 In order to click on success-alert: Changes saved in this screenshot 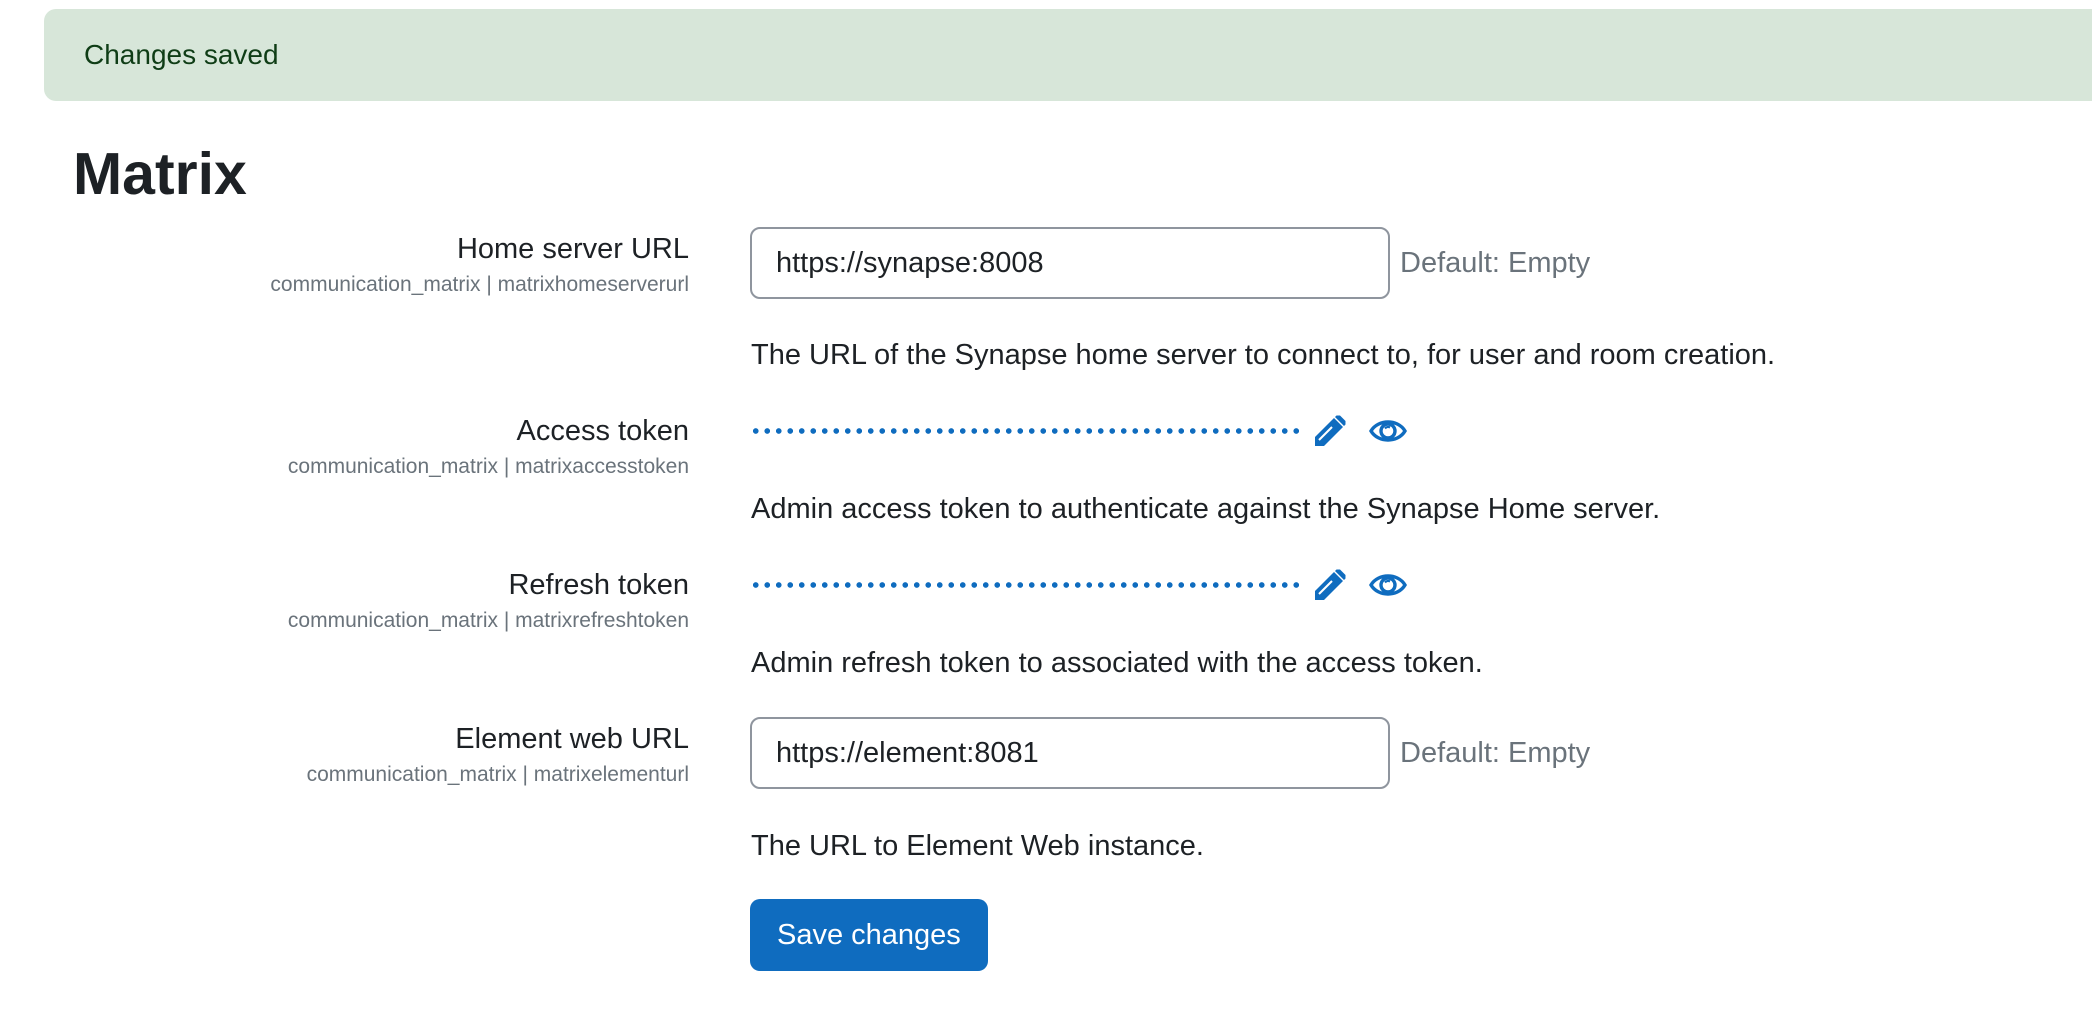, I will do `click(1068, 55)`.